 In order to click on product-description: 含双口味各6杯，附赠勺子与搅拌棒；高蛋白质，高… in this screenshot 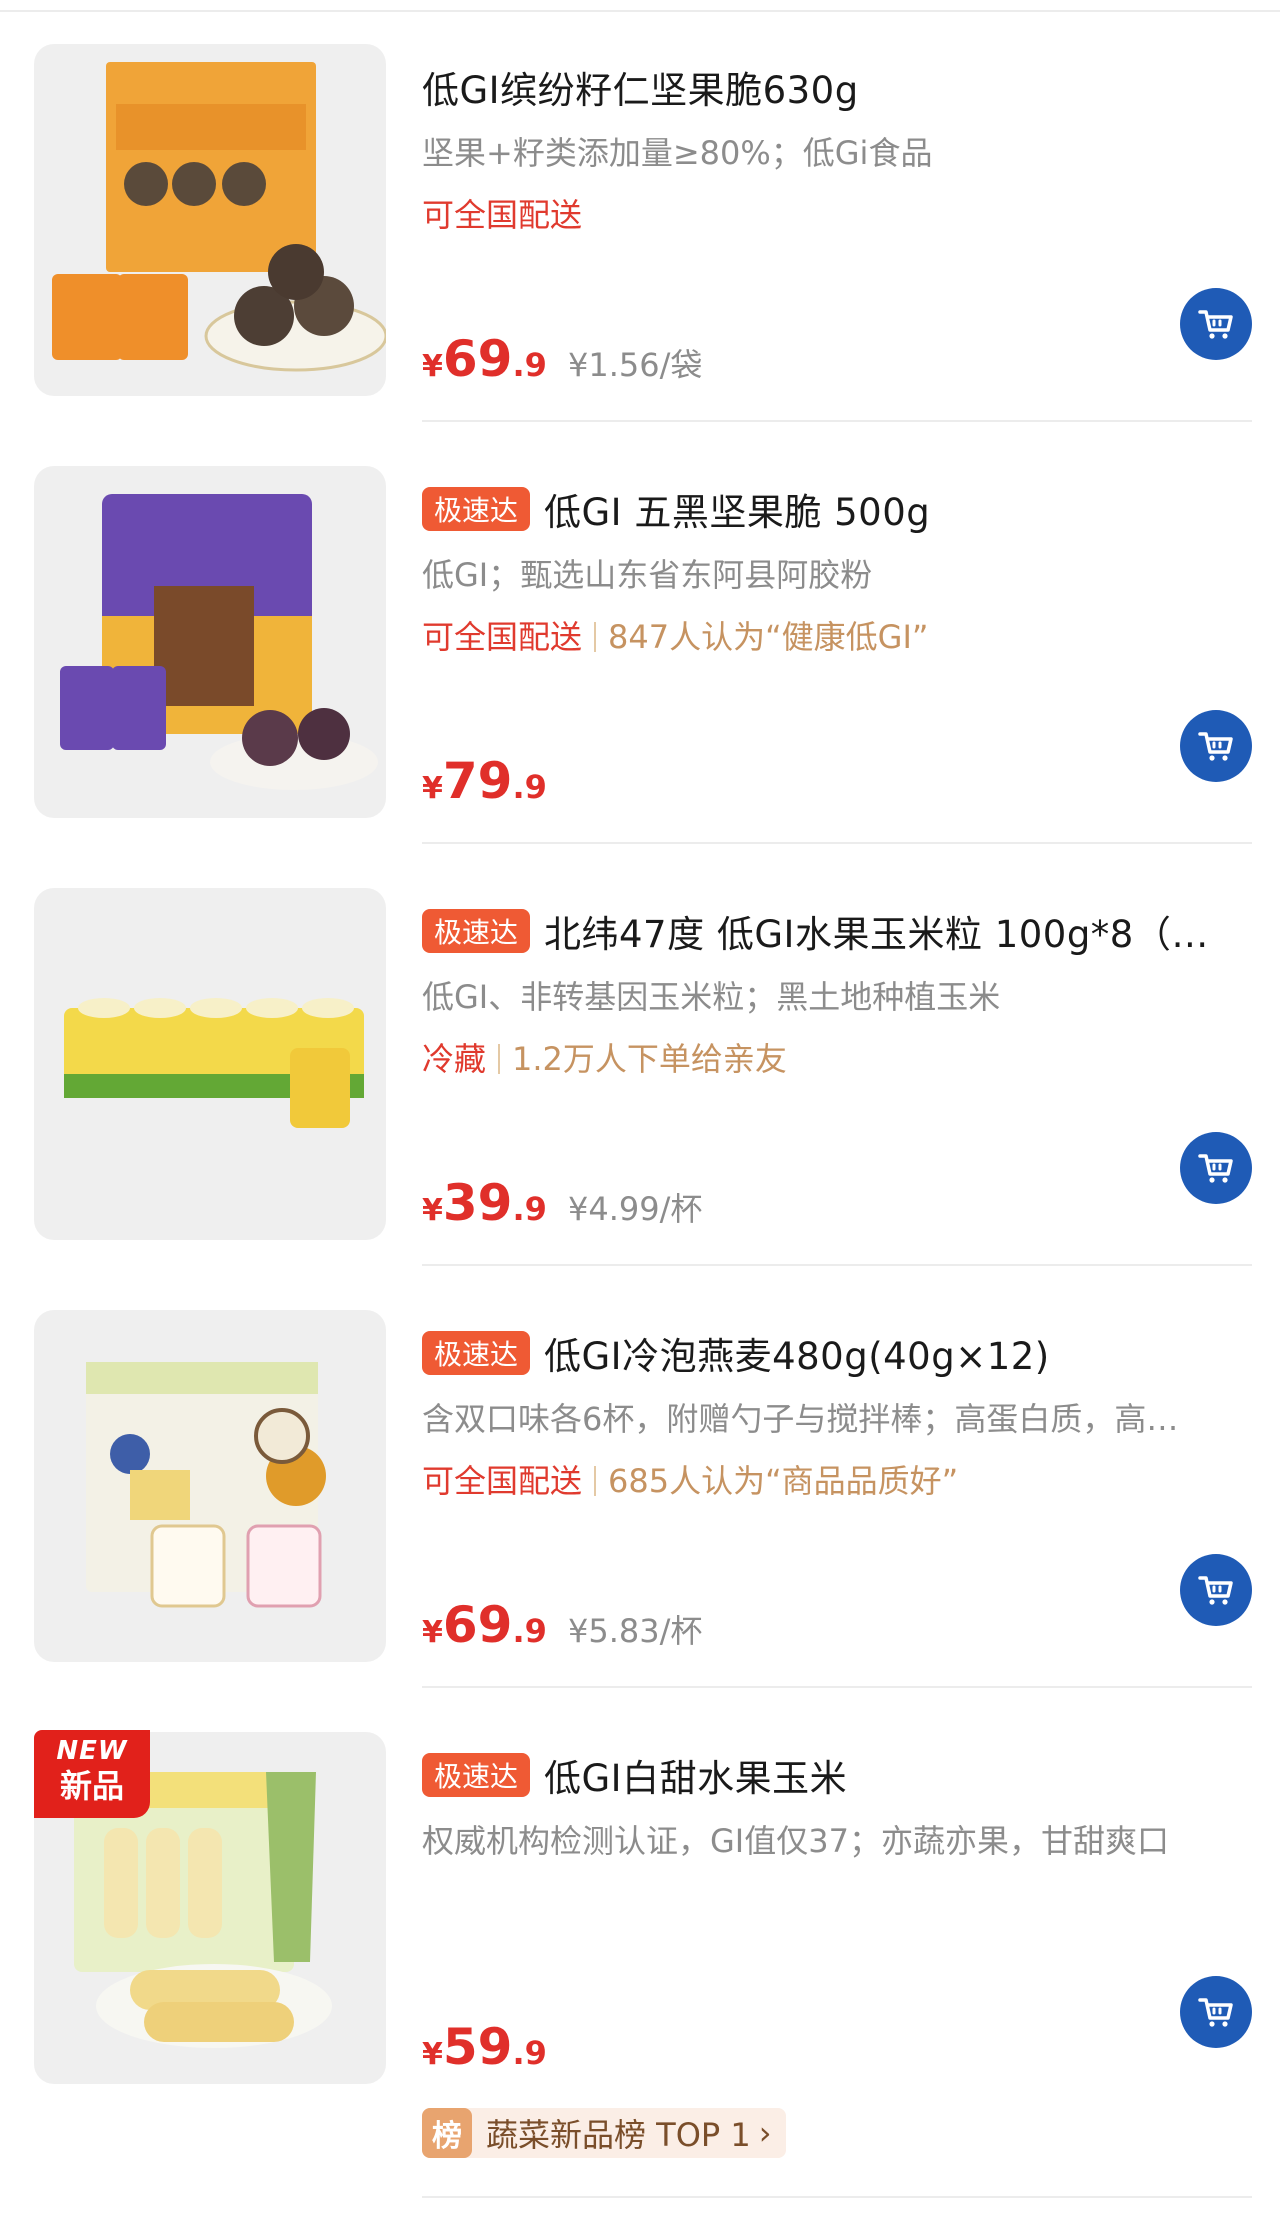, I will do `click(800, 1419)`.